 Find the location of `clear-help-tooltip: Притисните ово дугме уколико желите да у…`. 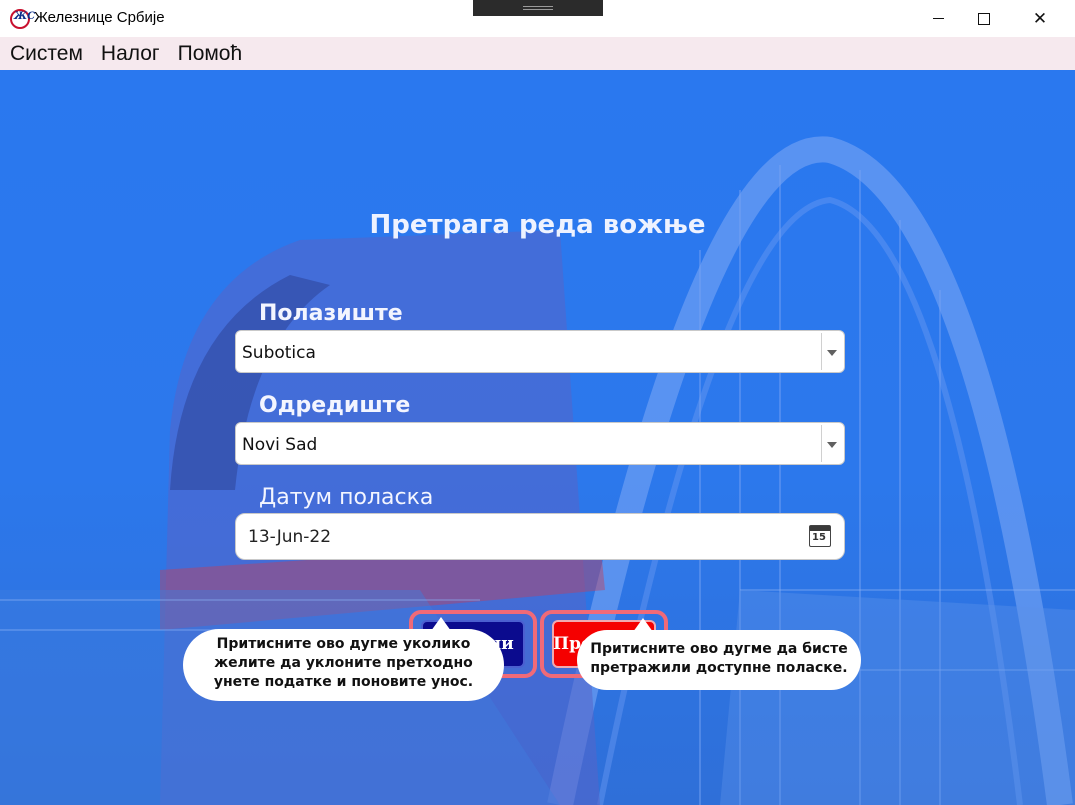

clear-help-tooltip: Притисните ово дугме уколико желите да у… is located at coordinates (343, 659).